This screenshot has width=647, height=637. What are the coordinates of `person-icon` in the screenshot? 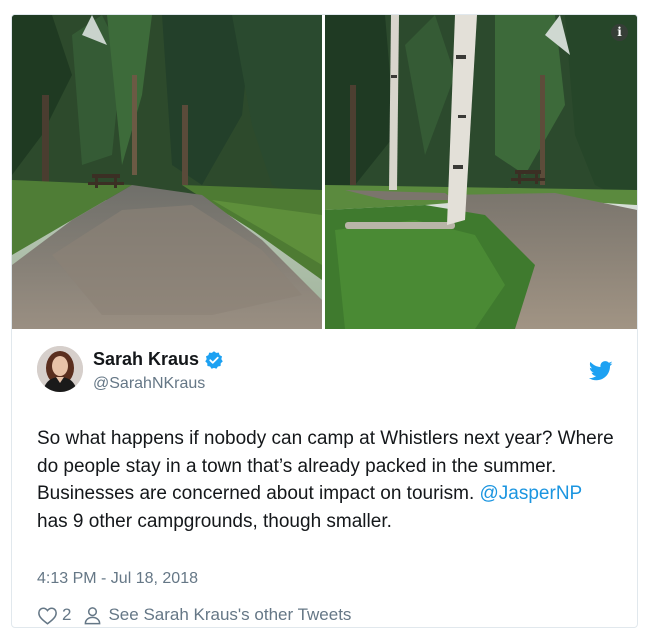 It's located at (93, 615).